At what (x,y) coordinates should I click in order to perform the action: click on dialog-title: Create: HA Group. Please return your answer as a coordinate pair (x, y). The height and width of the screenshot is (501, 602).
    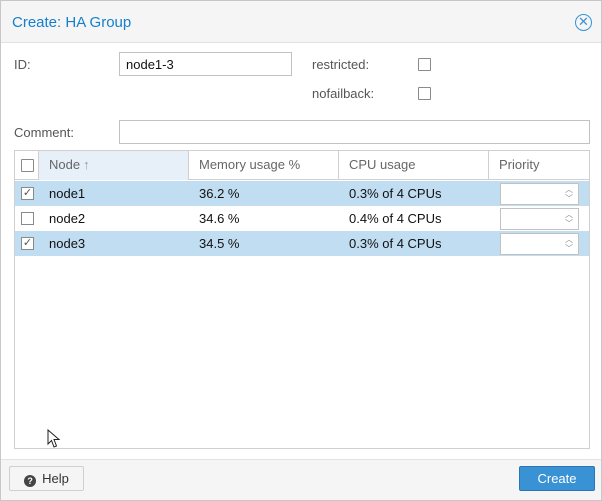
    Looking at the image, I should click on (72, 22).